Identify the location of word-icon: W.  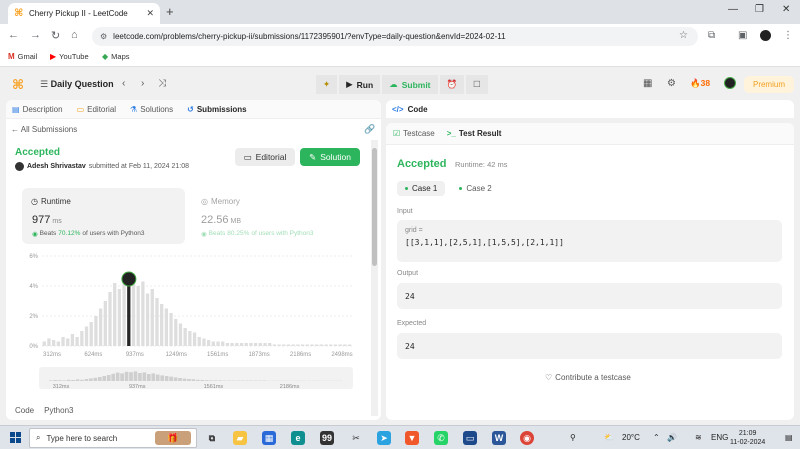
(499, 438).